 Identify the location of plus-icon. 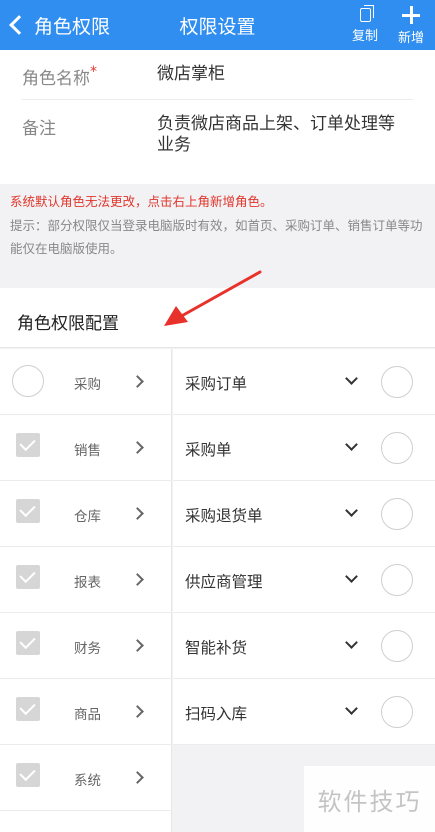
(411, 15).